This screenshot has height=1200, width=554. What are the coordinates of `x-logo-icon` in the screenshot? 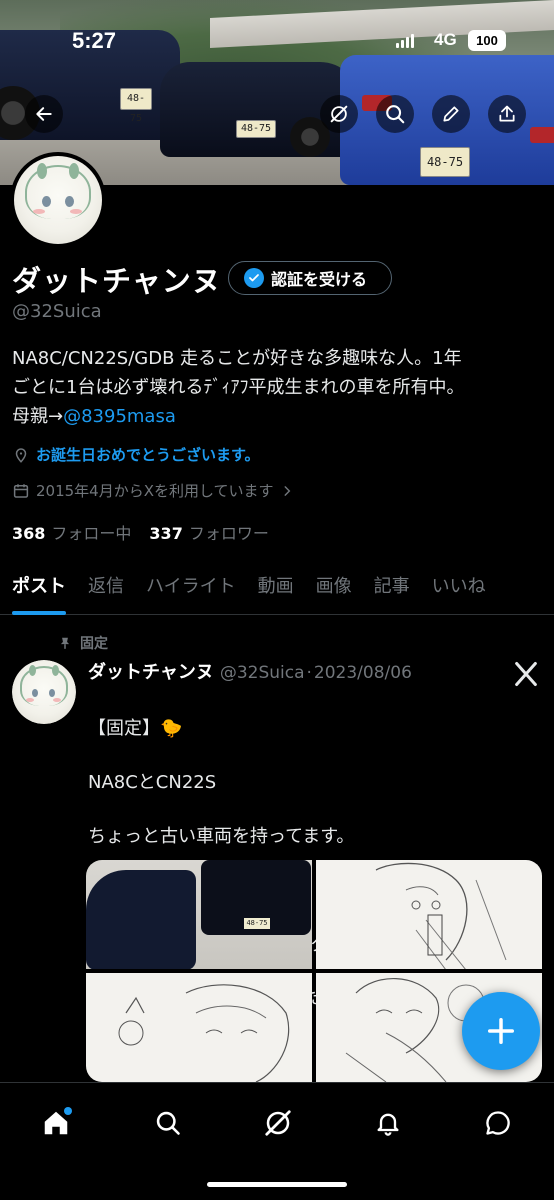 It's located at (526, 674).